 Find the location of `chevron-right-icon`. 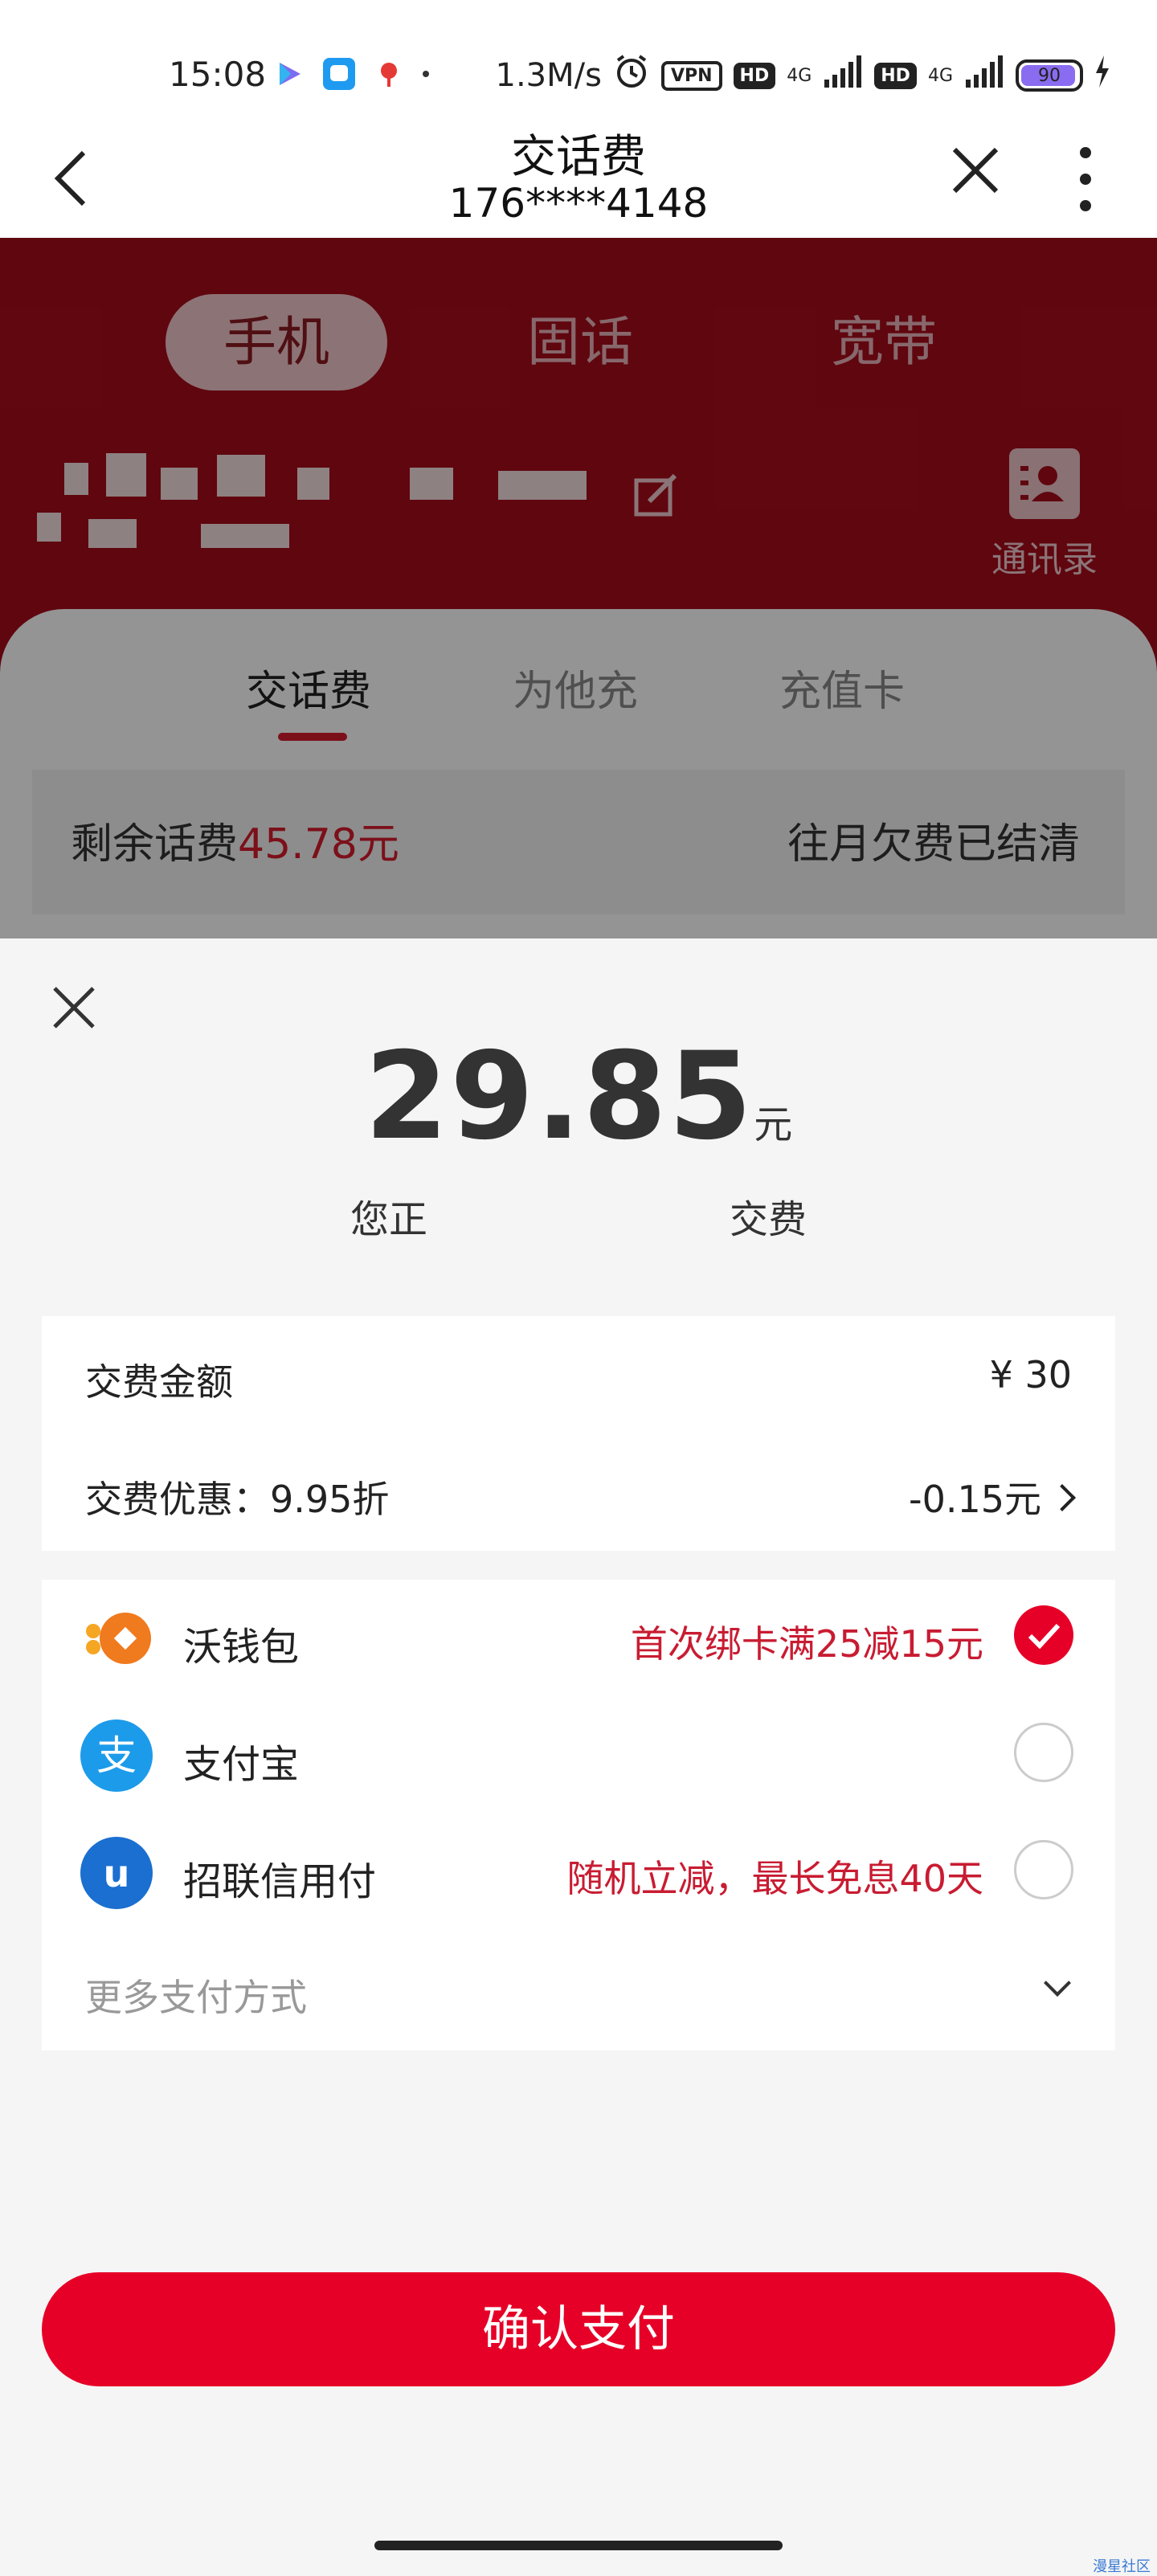

chevron-right-icon is located at coordinates (1062, 1498).